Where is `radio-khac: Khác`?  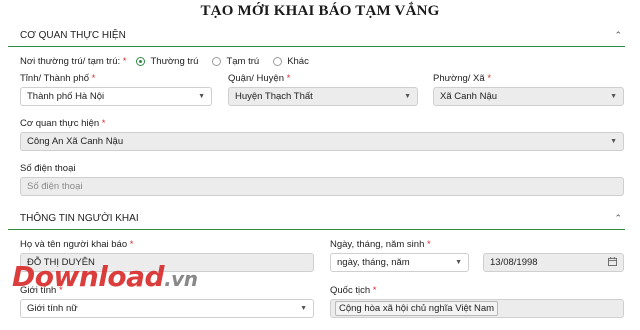
radio-khac: Khác is located at coordinates (291, 61).